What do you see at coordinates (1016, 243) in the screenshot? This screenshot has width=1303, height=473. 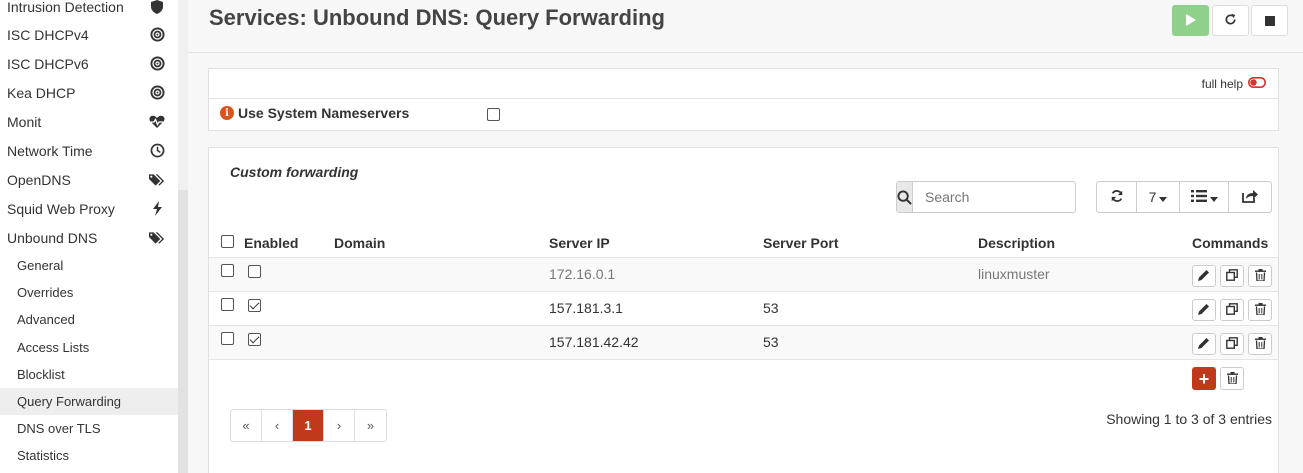 I see `column-header-description: Description` at bounding box center [1016, 243].